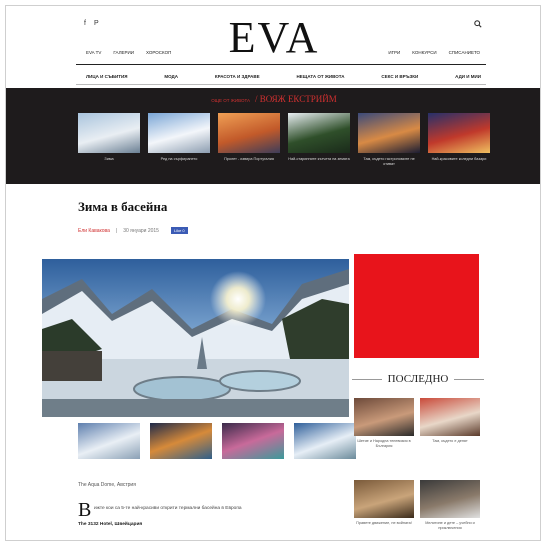 The image size is (547, 546). I want to click on nav-item-people: ЛИЦА И СЪБИТИЯ, so click(106, 76).